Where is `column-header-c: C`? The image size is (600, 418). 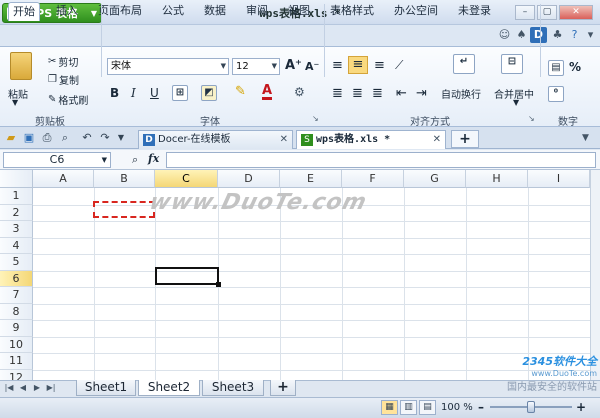
column-header-c: C is located at coordinates (186, 179).